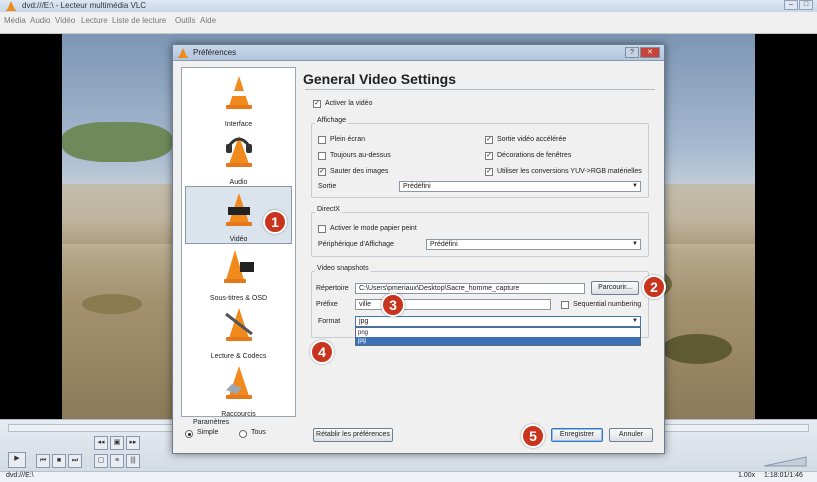 The width and height of the screenshot is (817, 482). I want to click on snapshots-group-title: Video snapshots, so click(343, 268).